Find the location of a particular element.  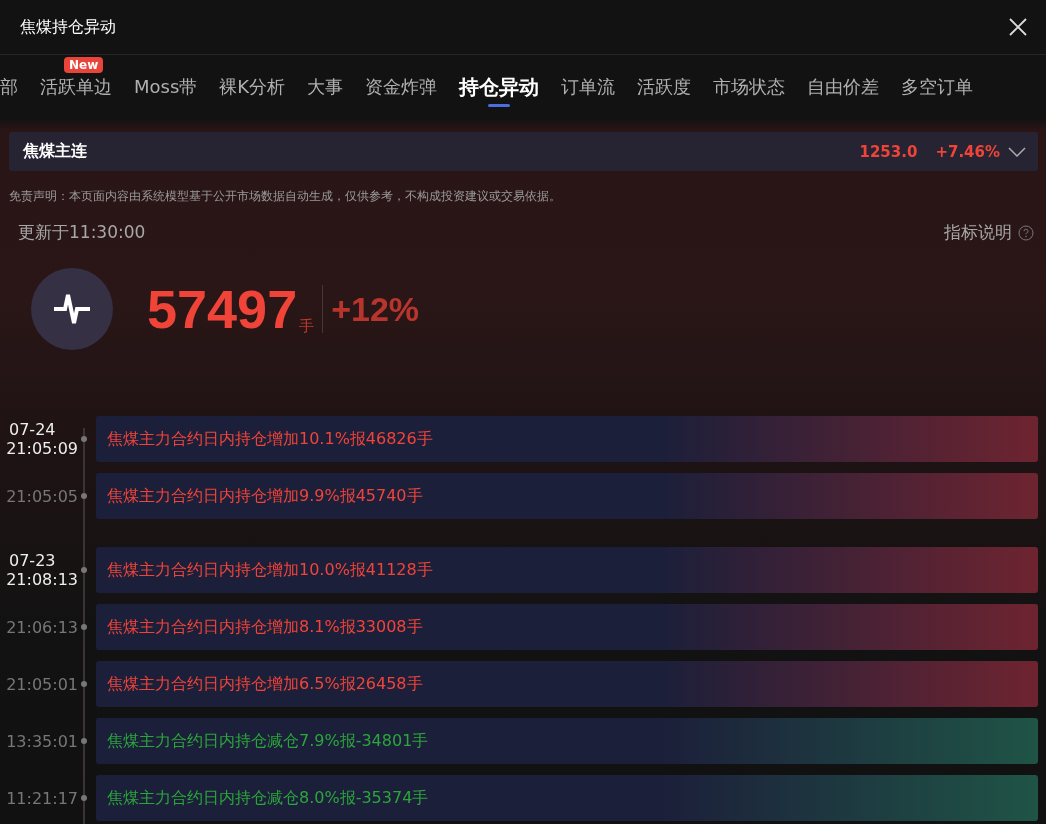

tab: 订单流 is located at coordinates (588, 87).